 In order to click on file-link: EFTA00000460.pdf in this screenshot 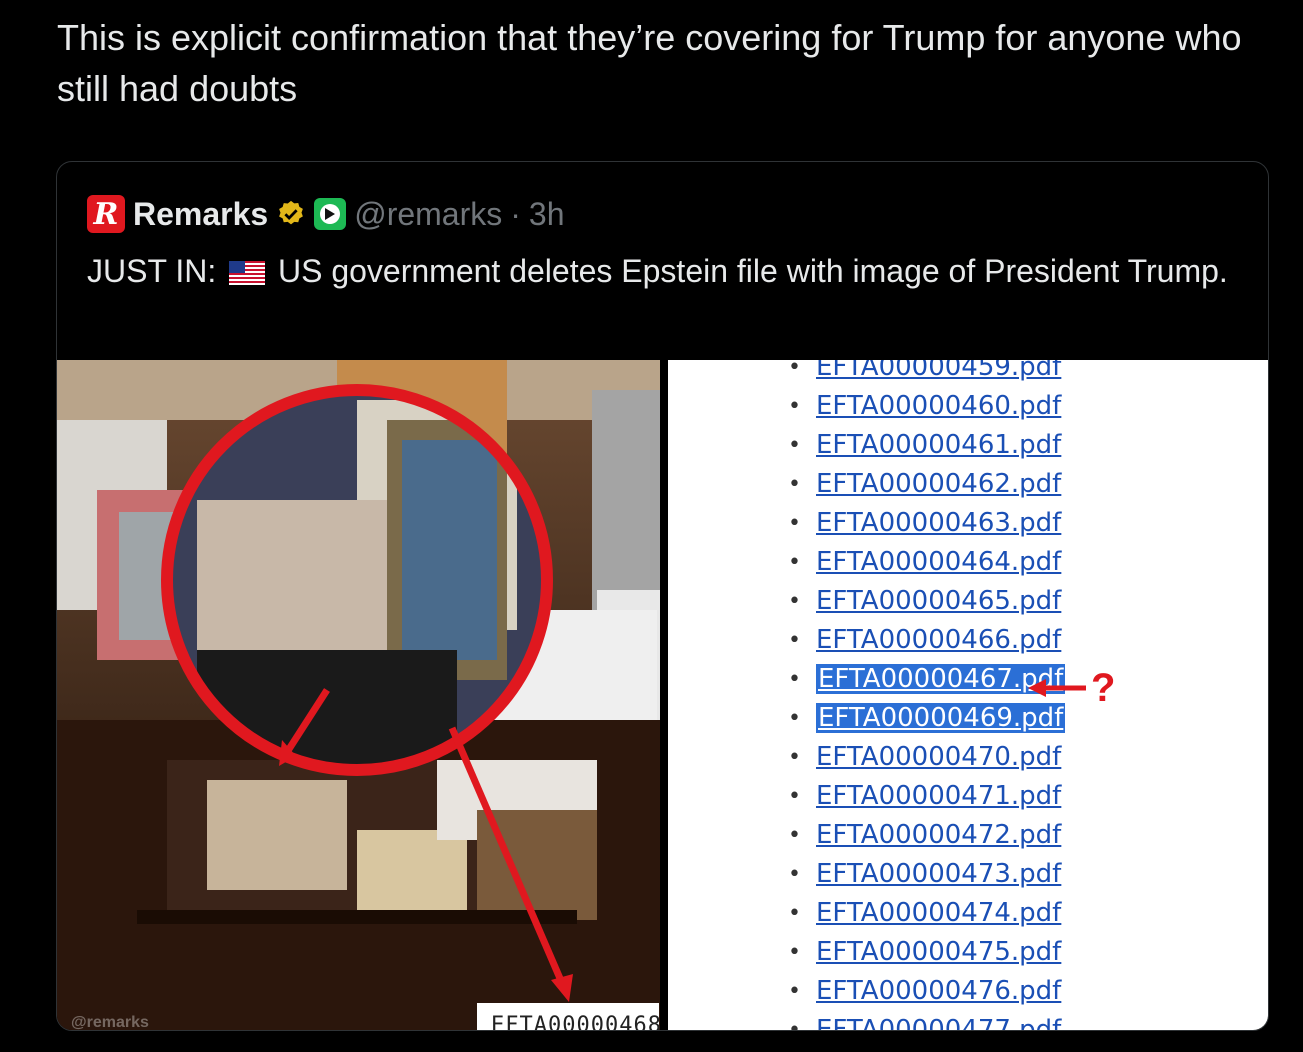, I will do `click(938, 406)`.